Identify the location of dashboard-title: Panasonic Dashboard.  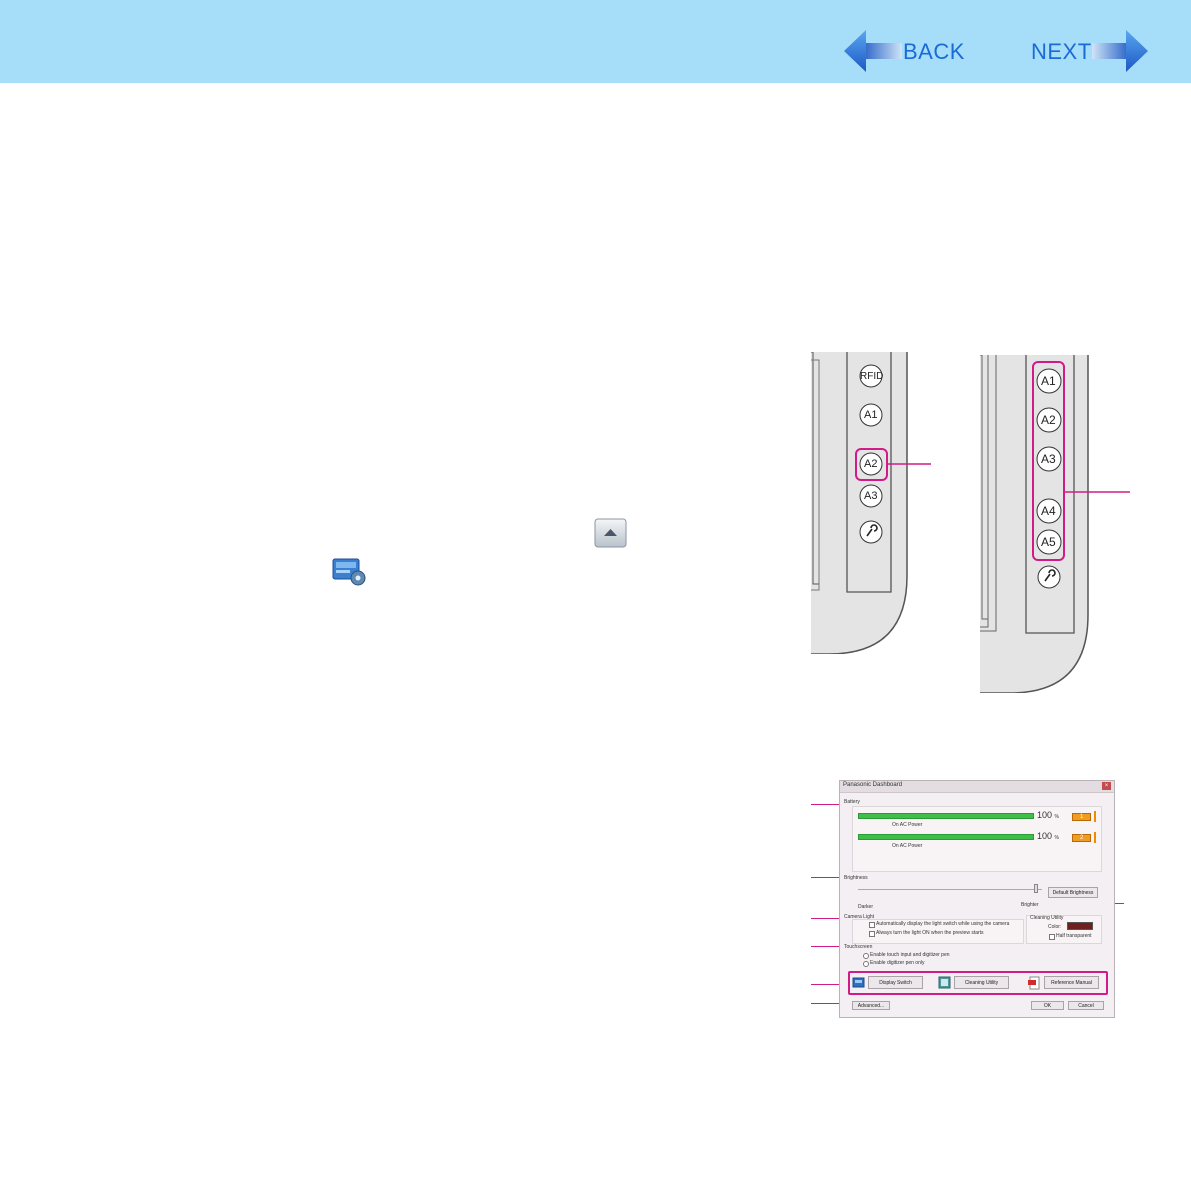
(873, 785).